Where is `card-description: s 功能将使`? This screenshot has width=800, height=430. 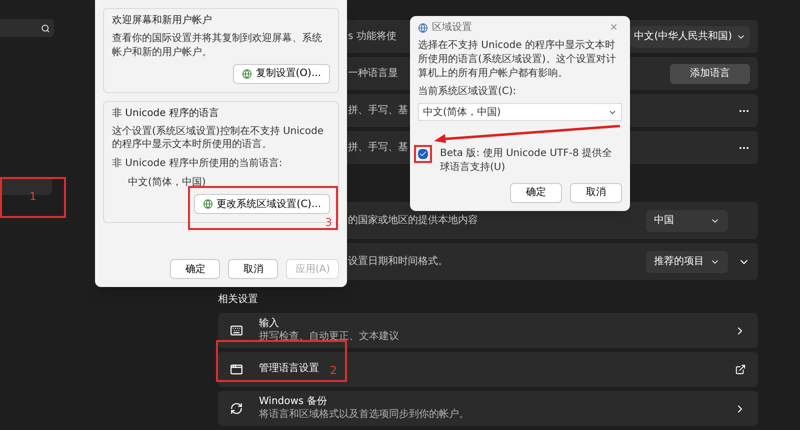
card-description: s 功能将使 is located at coordinates (372, 37).